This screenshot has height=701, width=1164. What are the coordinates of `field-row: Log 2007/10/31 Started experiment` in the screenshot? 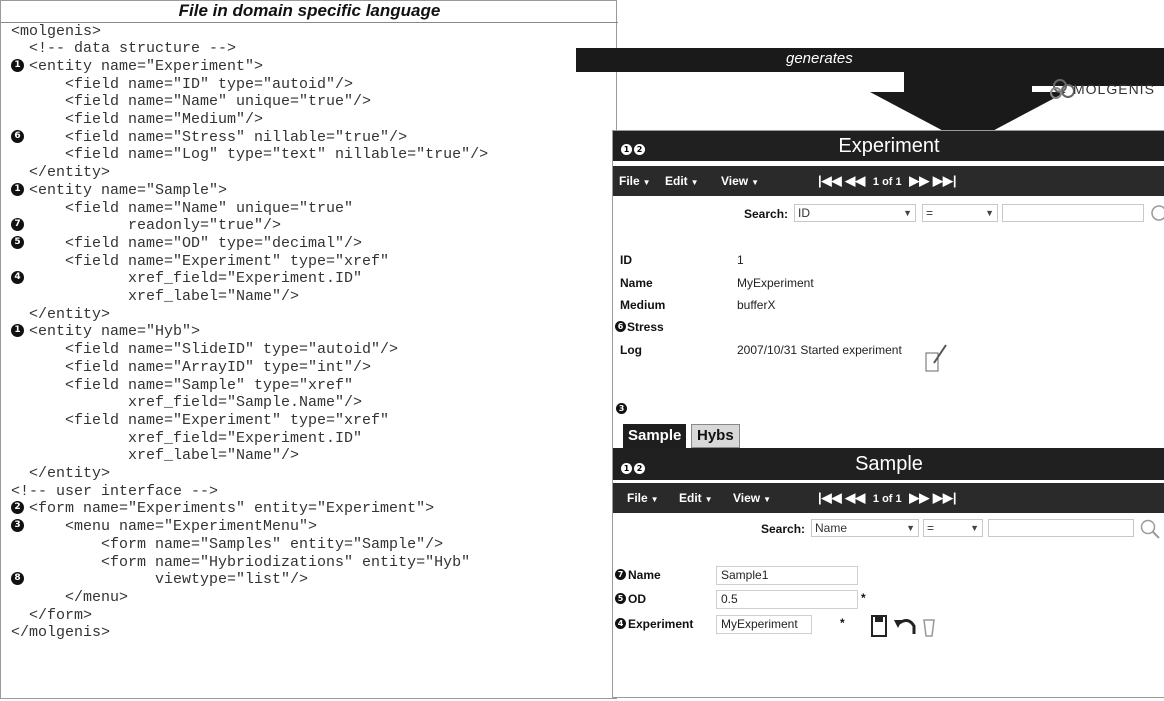 It's located at (888, 351).